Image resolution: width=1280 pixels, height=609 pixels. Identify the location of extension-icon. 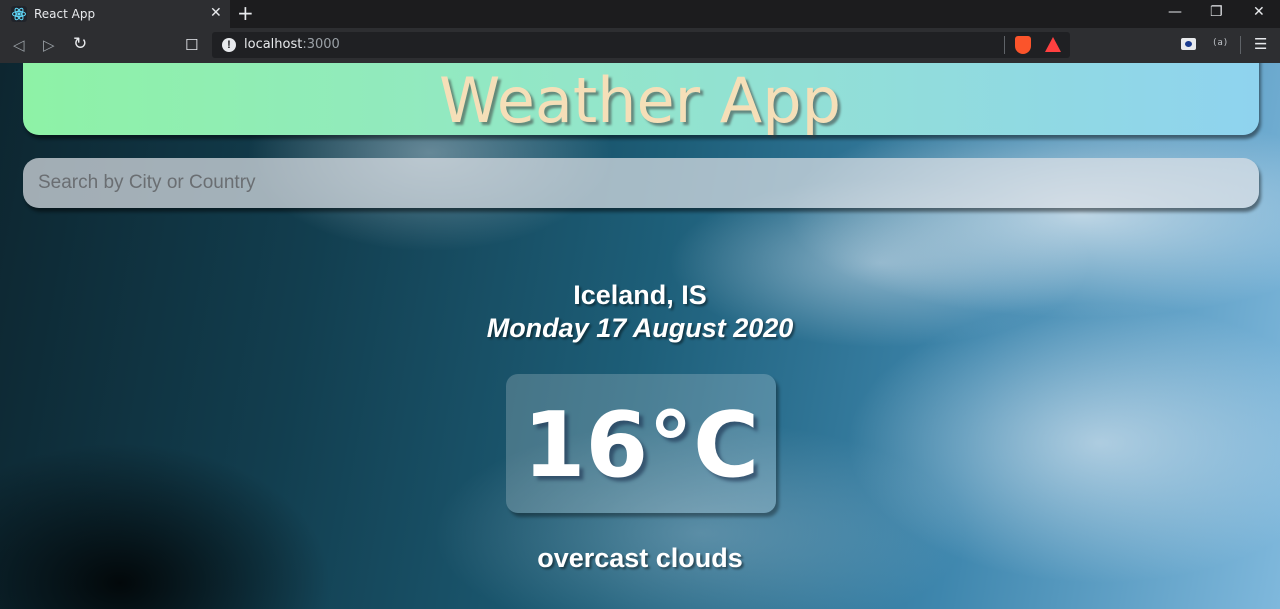
(1188, 44).